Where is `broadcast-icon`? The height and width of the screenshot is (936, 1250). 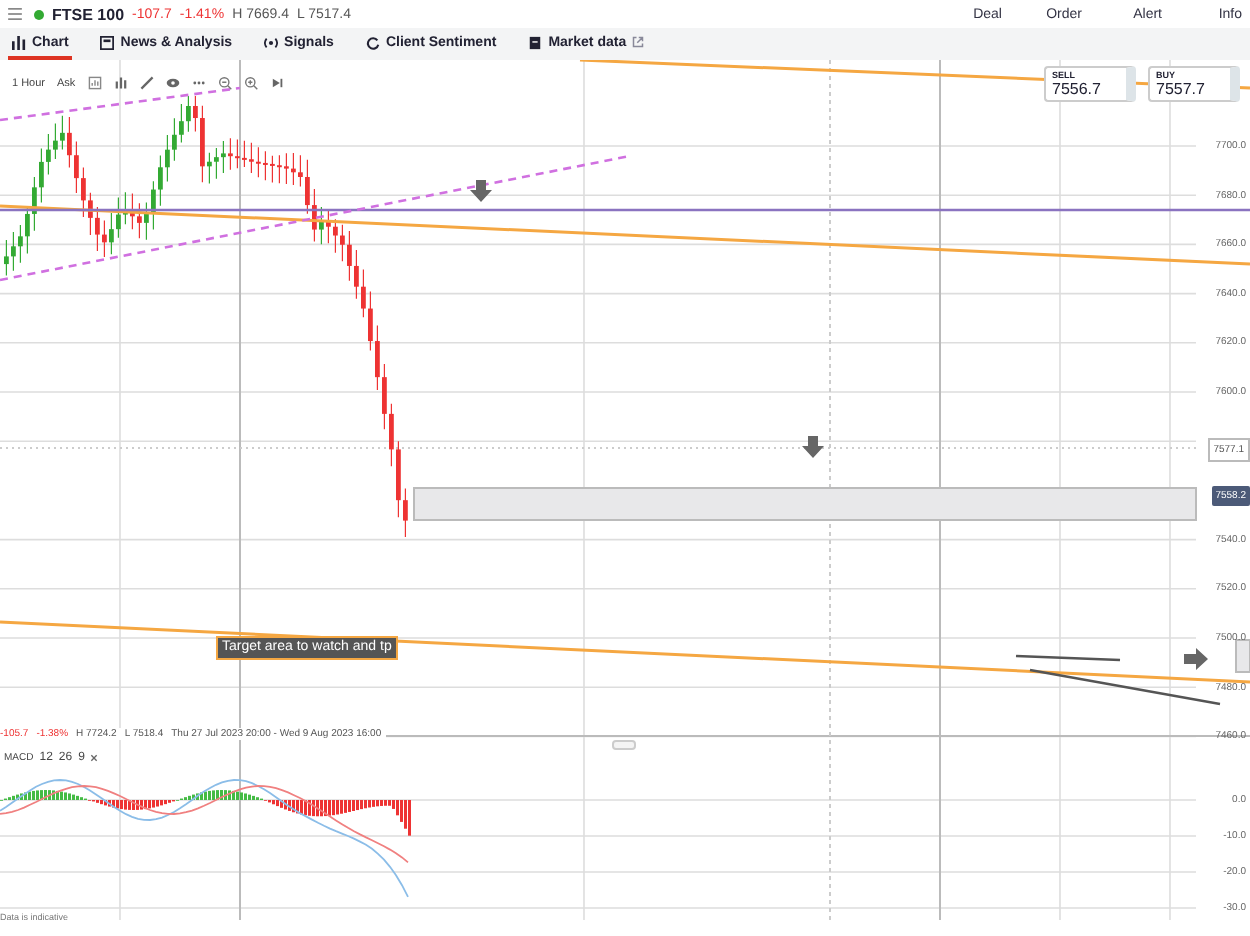
broadcast-icon is located at coordinates (271, 42).